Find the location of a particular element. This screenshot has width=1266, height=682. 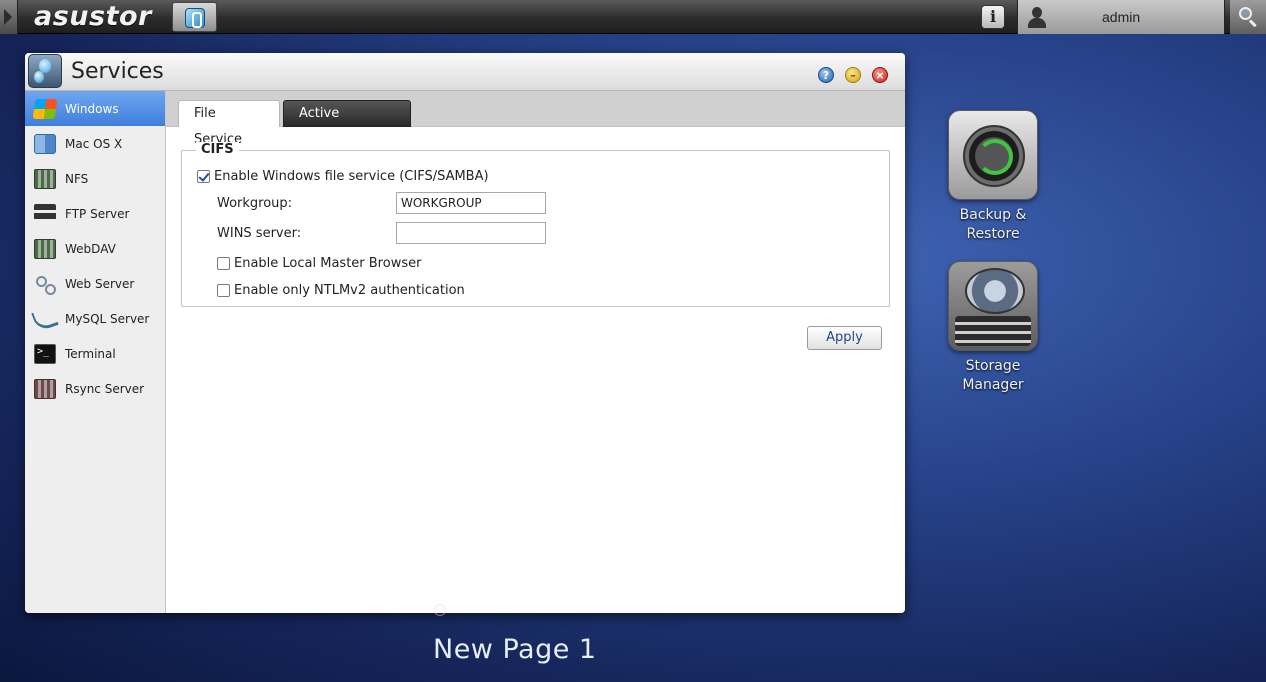

storage-manager-icon is located at coordinates (993, 306).